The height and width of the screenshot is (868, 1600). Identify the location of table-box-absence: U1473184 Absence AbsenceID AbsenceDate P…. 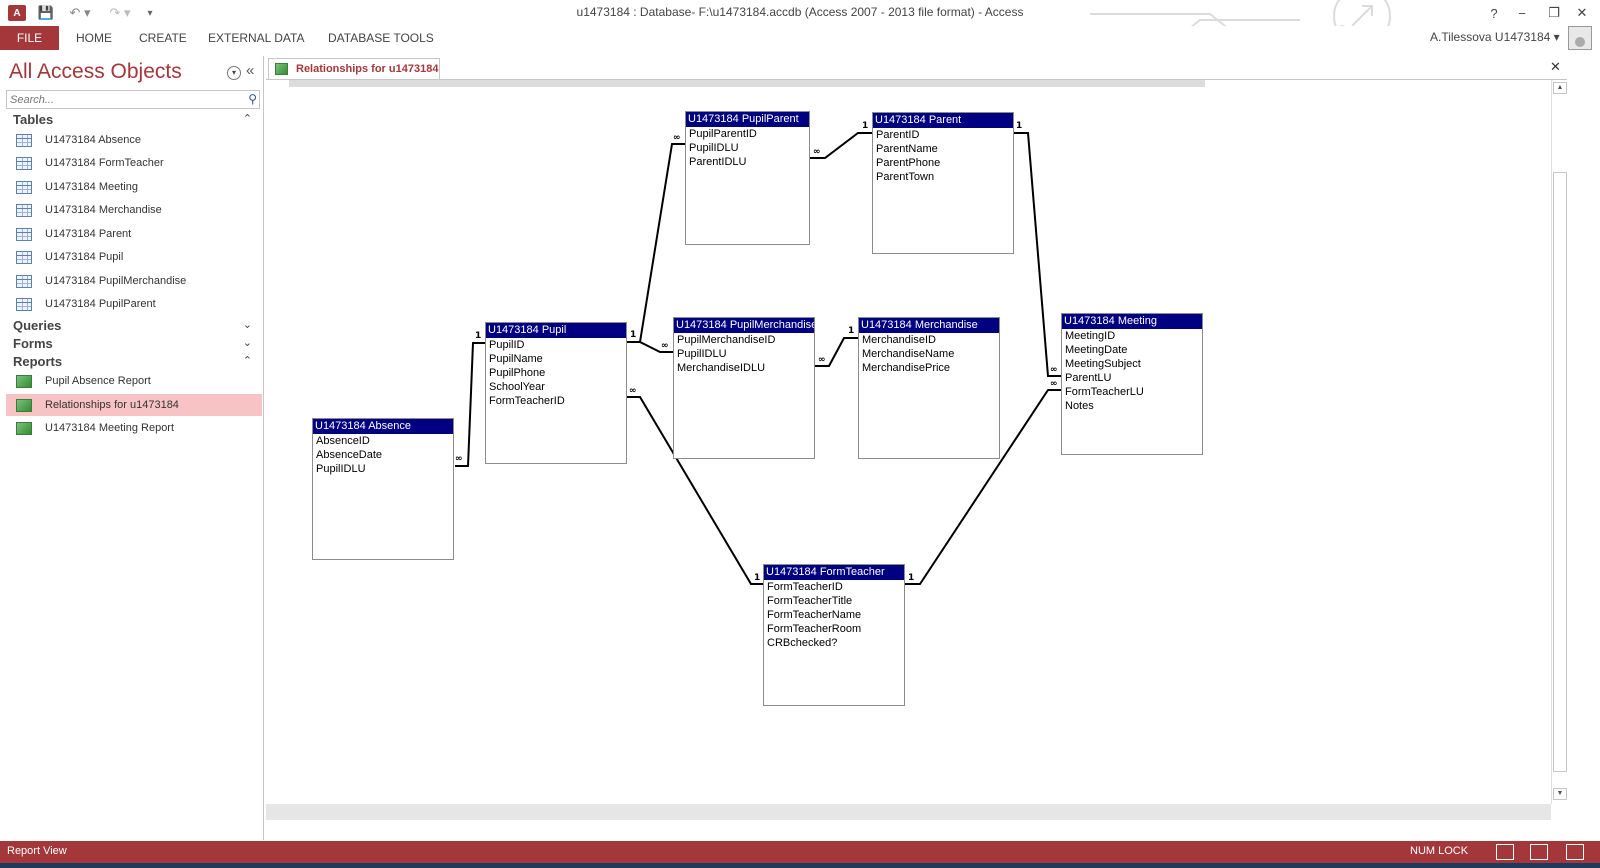
(383, 489).